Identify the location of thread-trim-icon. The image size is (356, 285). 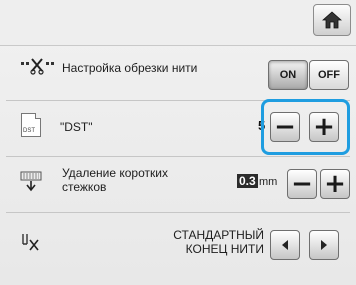
(37, 66).